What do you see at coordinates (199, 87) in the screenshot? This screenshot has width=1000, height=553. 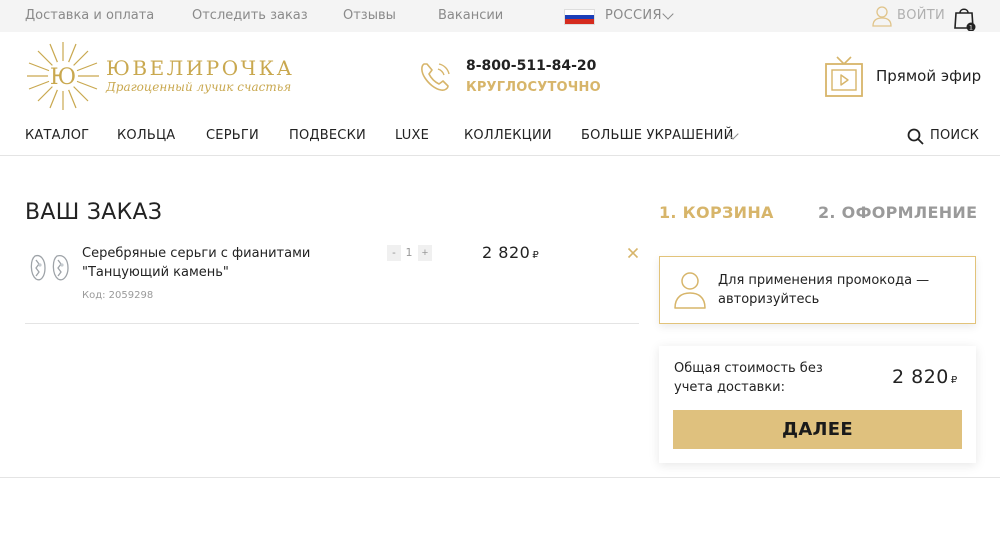 I see `brand-tagline: Драгоценный лучик счастья` at bounding box center [199, 87].